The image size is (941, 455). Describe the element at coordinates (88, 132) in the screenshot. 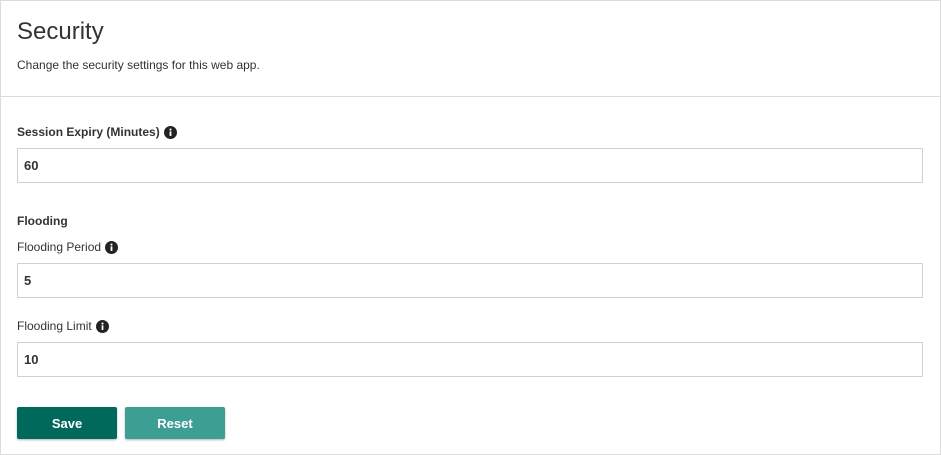

I see `session-expiry-label: Session Expiry (Minutes)` at that location.